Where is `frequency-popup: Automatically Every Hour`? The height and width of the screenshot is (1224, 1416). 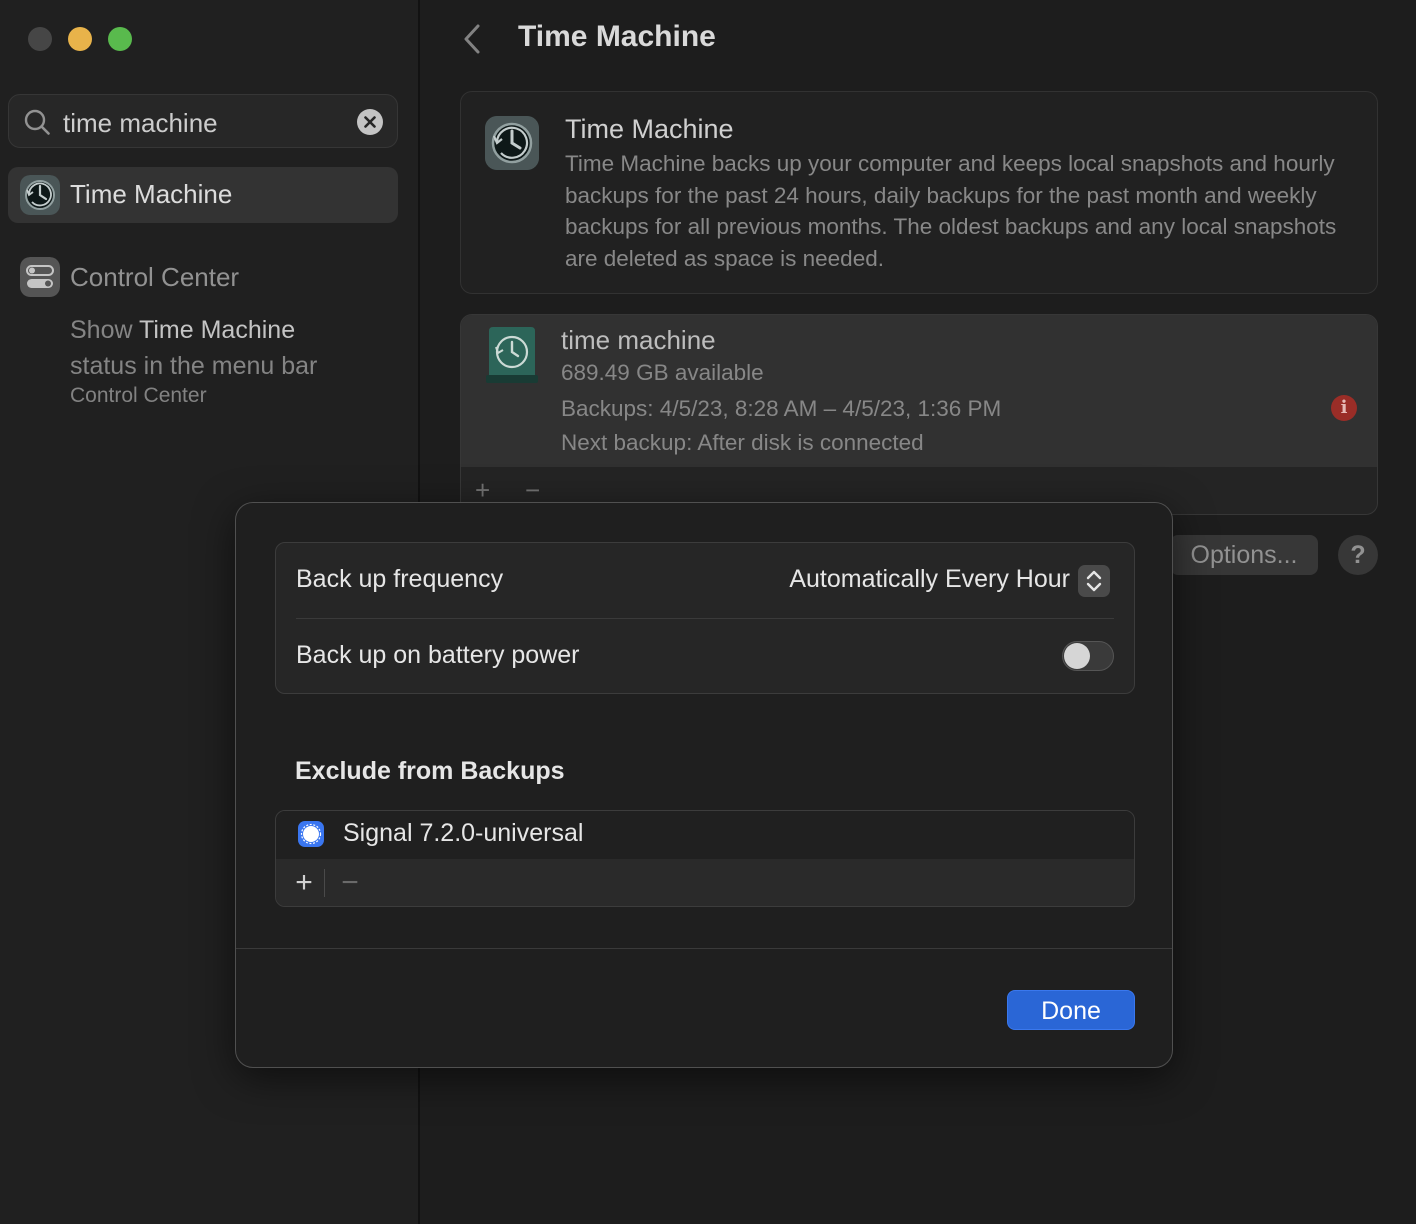
frequency-popup: Automatically Every Hour is located at coordinates (929, 579).